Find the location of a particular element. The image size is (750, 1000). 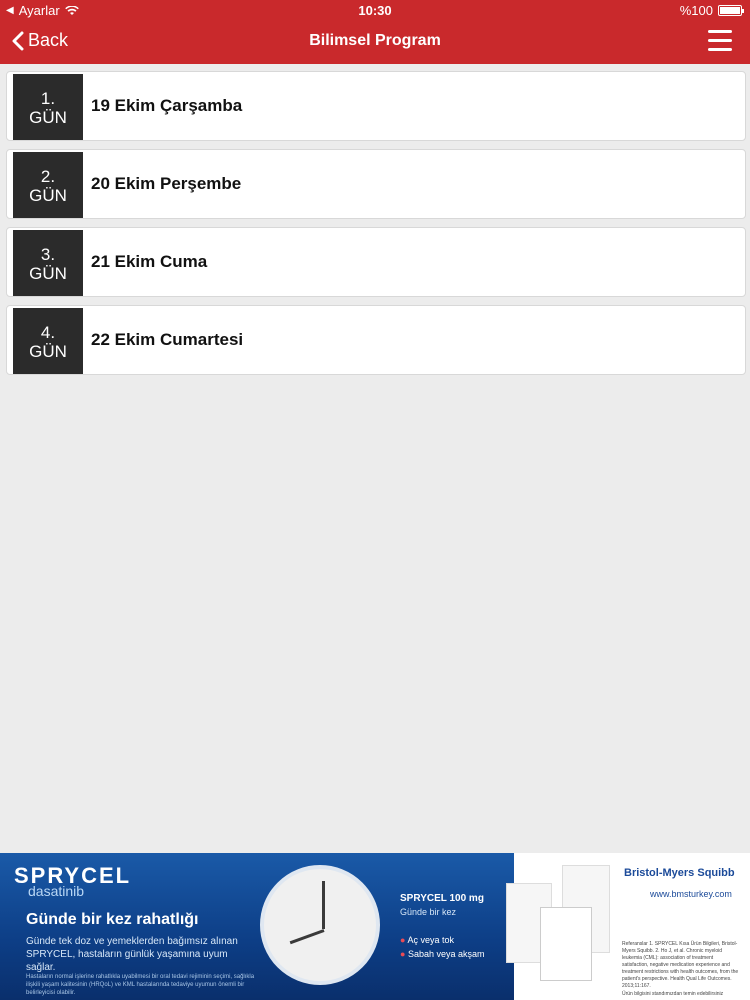

day-number: 1. is located at coordinates (48, 98).